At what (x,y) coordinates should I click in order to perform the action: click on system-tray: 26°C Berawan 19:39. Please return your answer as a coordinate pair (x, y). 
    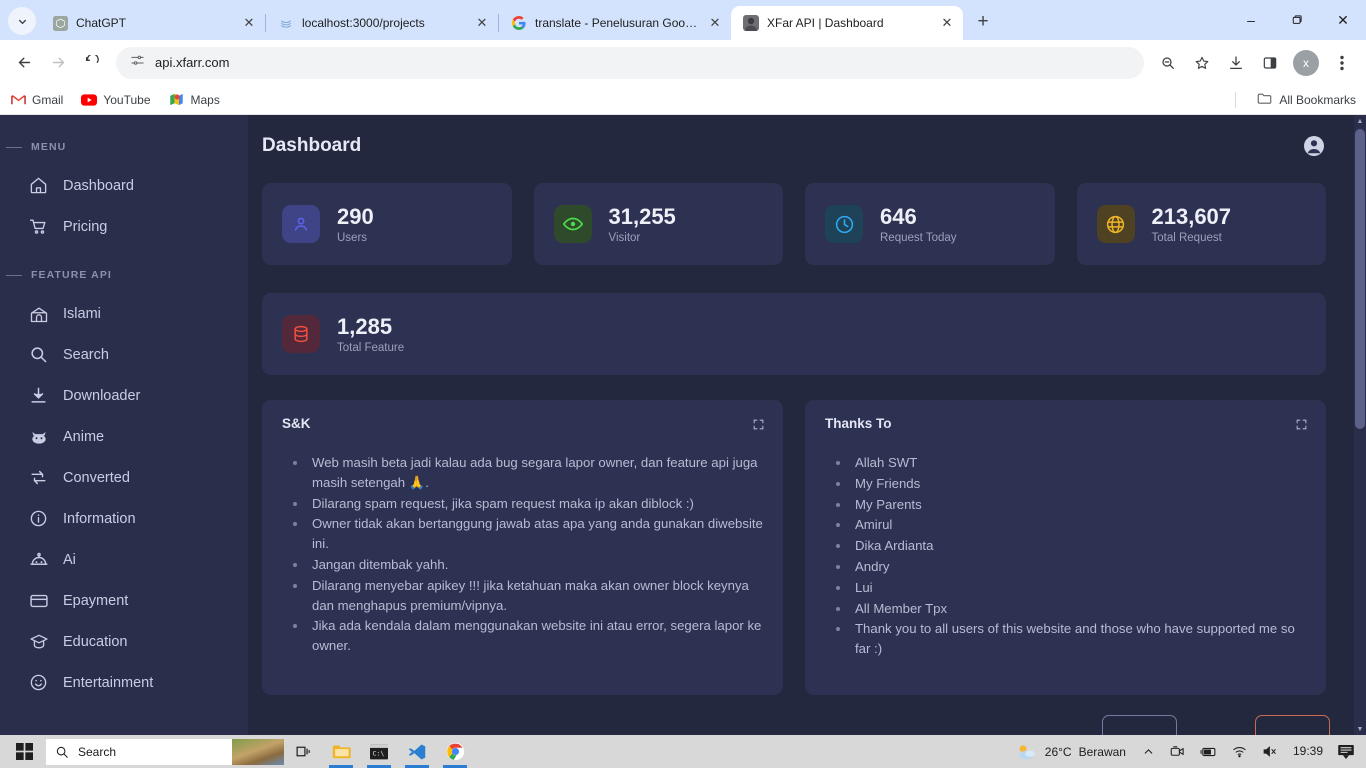
    Looking at the image, I should click on (1186, 751).